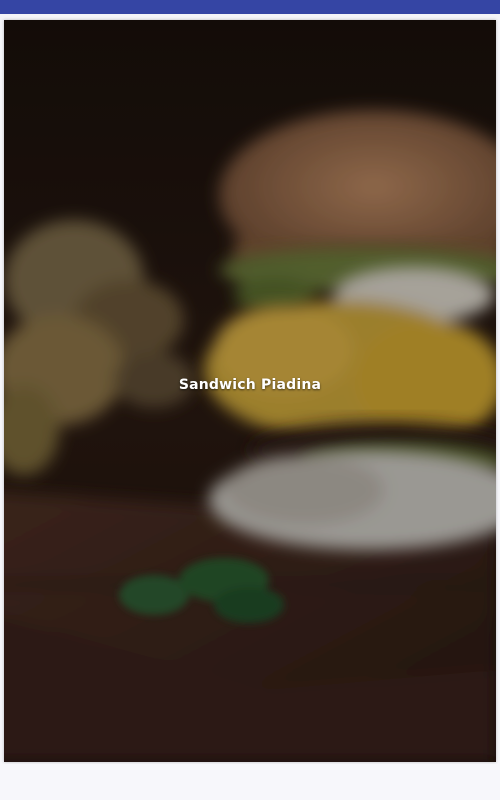 Image resolution: width=500 pixels, height=800 pixels. What do you see at coordinates (250, 782) in the screenshot?
I see `bottom-empty-area` at bounding box center [250, 782].